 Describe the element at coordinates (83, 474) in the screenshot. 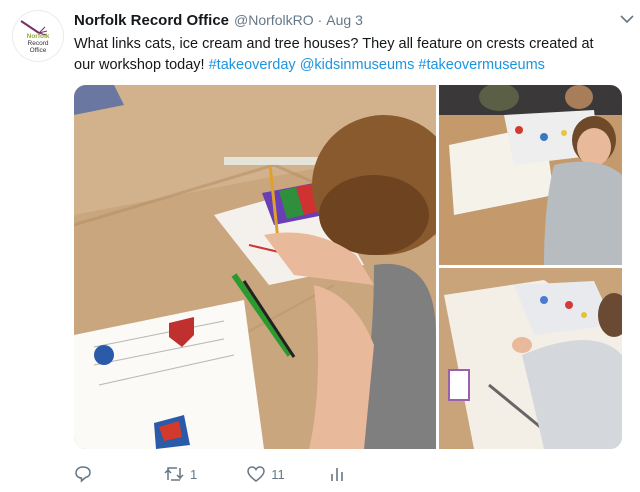

I see `reply-icon` at that location.